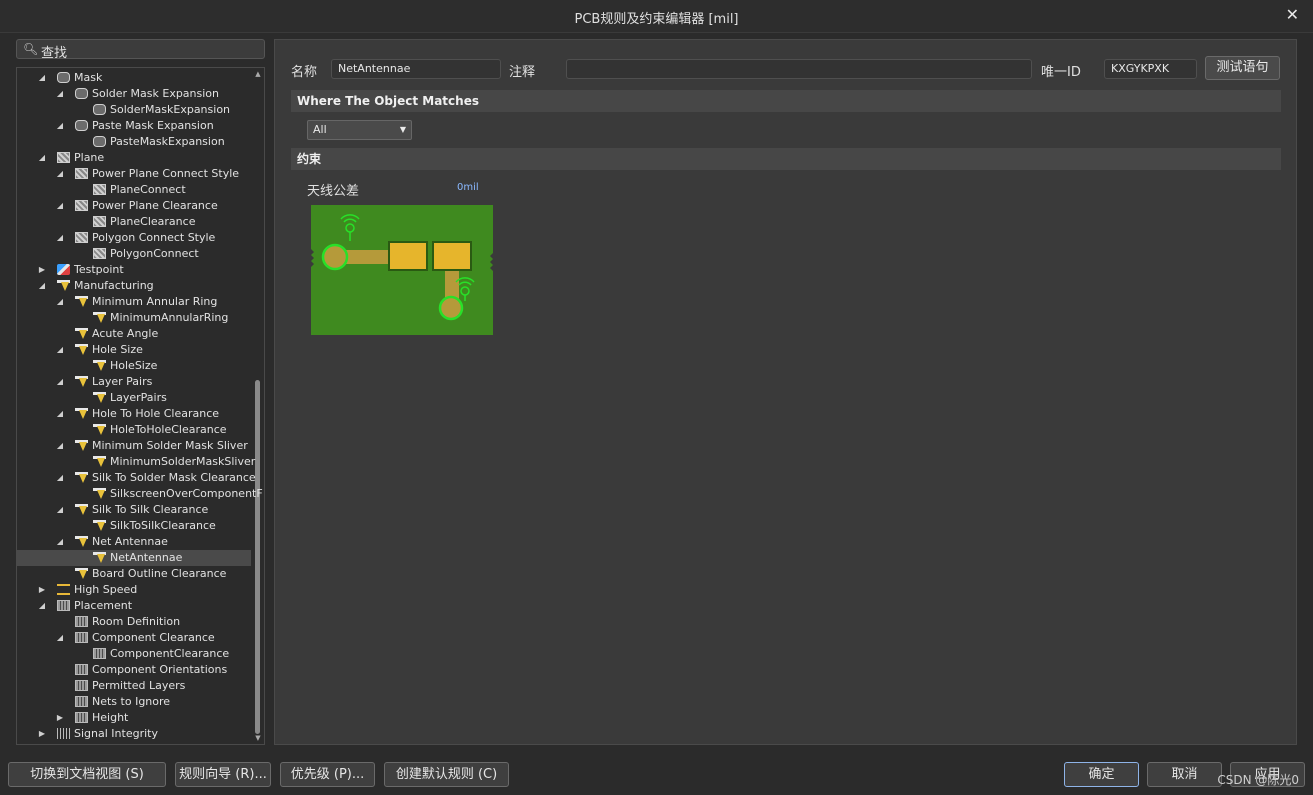 This screenshot has width=1313, height=795. I want to click on tree-item-polygonconnect: PolygonConnect, so click(134, 254).